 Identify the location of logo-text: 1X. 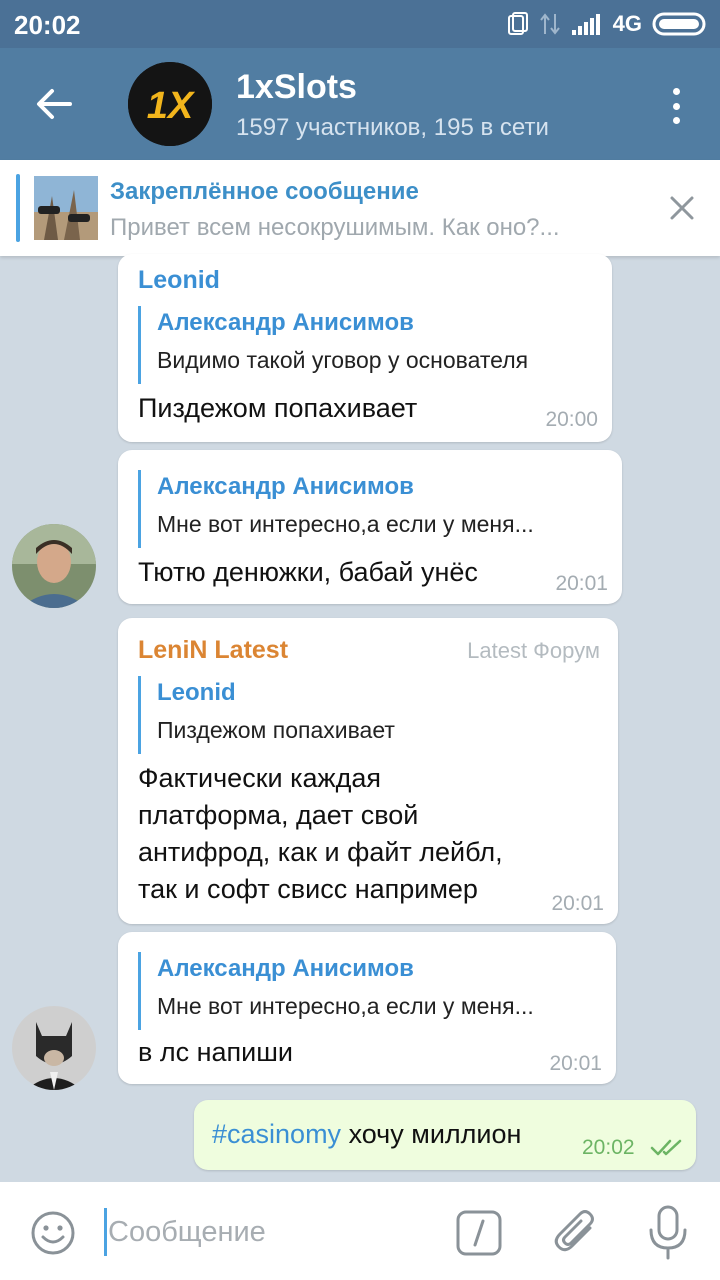
(171, 106).